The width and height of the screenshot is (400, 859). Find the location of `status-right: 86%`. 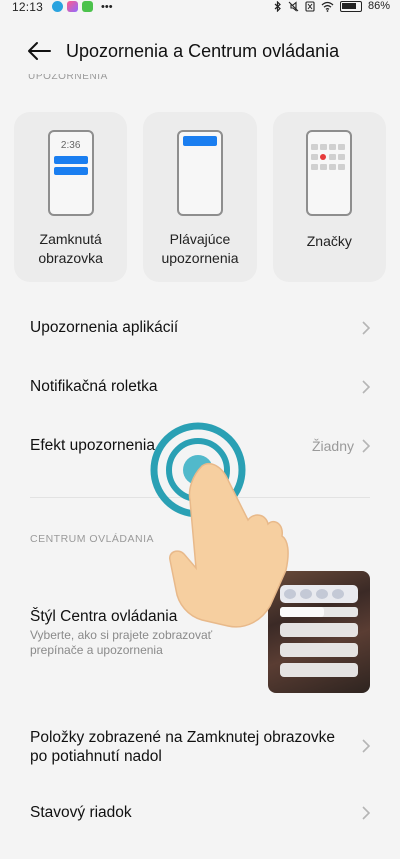

status-right: 86% is located at coordinates (332, 6).